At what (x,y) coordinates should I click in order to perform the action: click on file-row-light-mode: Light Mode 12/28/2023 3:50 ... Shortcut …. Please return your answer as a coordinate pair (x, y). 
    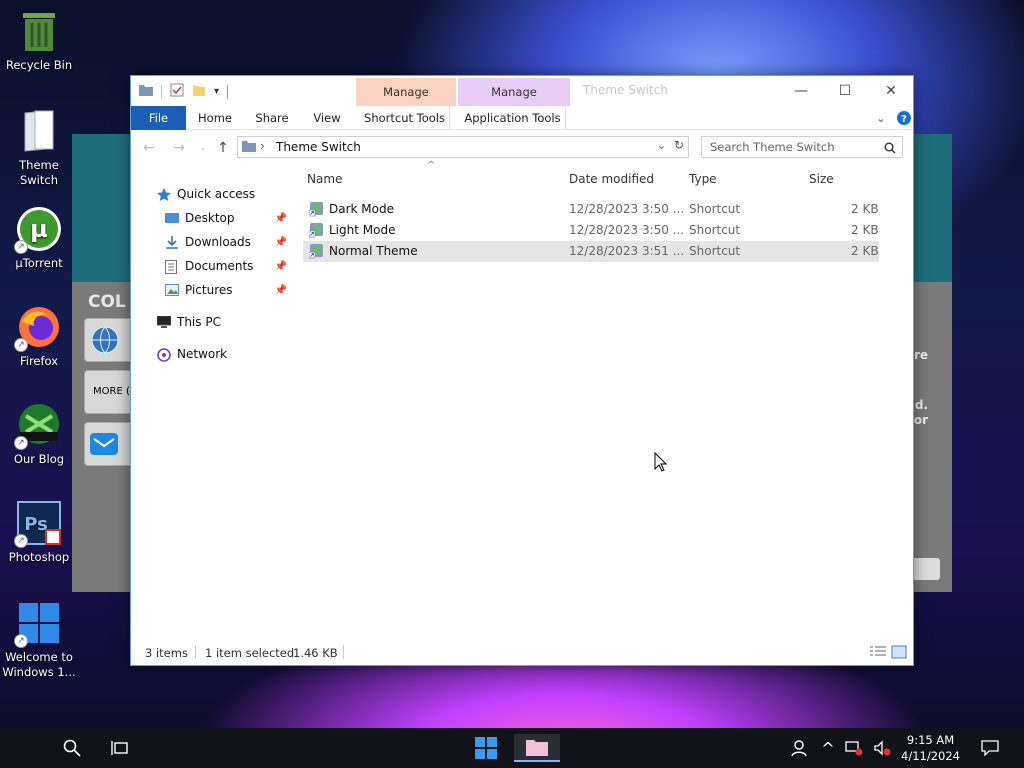
    Looking at the image, I should click on (591, 230).